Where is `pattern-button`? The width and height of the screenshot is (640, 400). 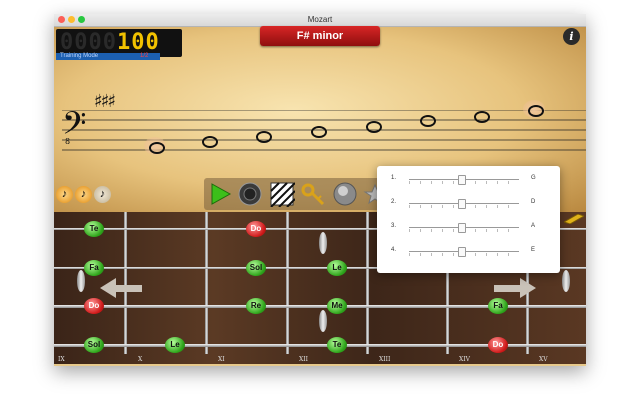
pattern-button is located at coordinates (282, 194).